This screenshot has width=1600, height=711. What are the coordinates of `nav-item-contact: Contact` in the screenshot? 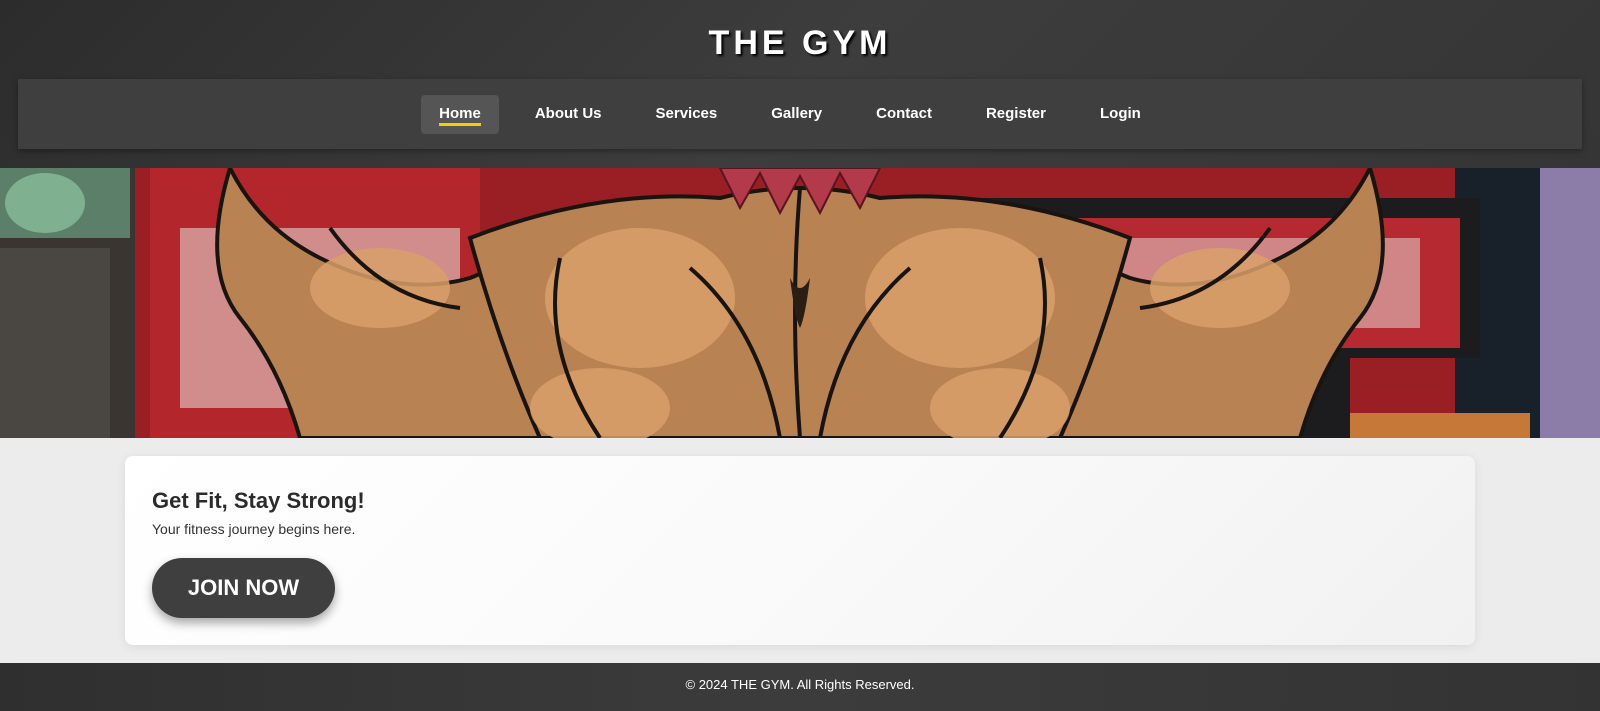 It's located at (904, 114).